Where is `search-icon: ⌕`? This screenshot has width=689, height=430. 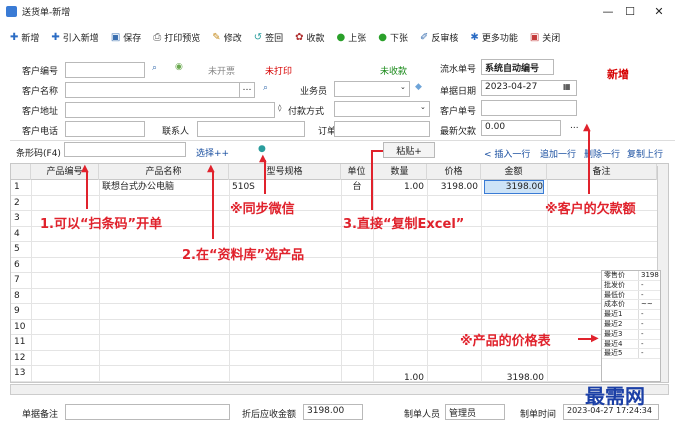 search-icon: ⌕ is located at coordinates (154, 68).